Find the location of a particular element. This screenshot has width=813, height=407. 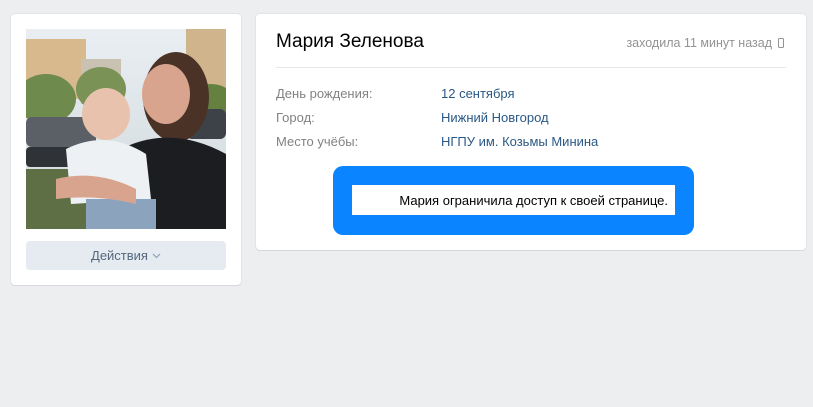

profile-photo is located at coordinates (126, 129).